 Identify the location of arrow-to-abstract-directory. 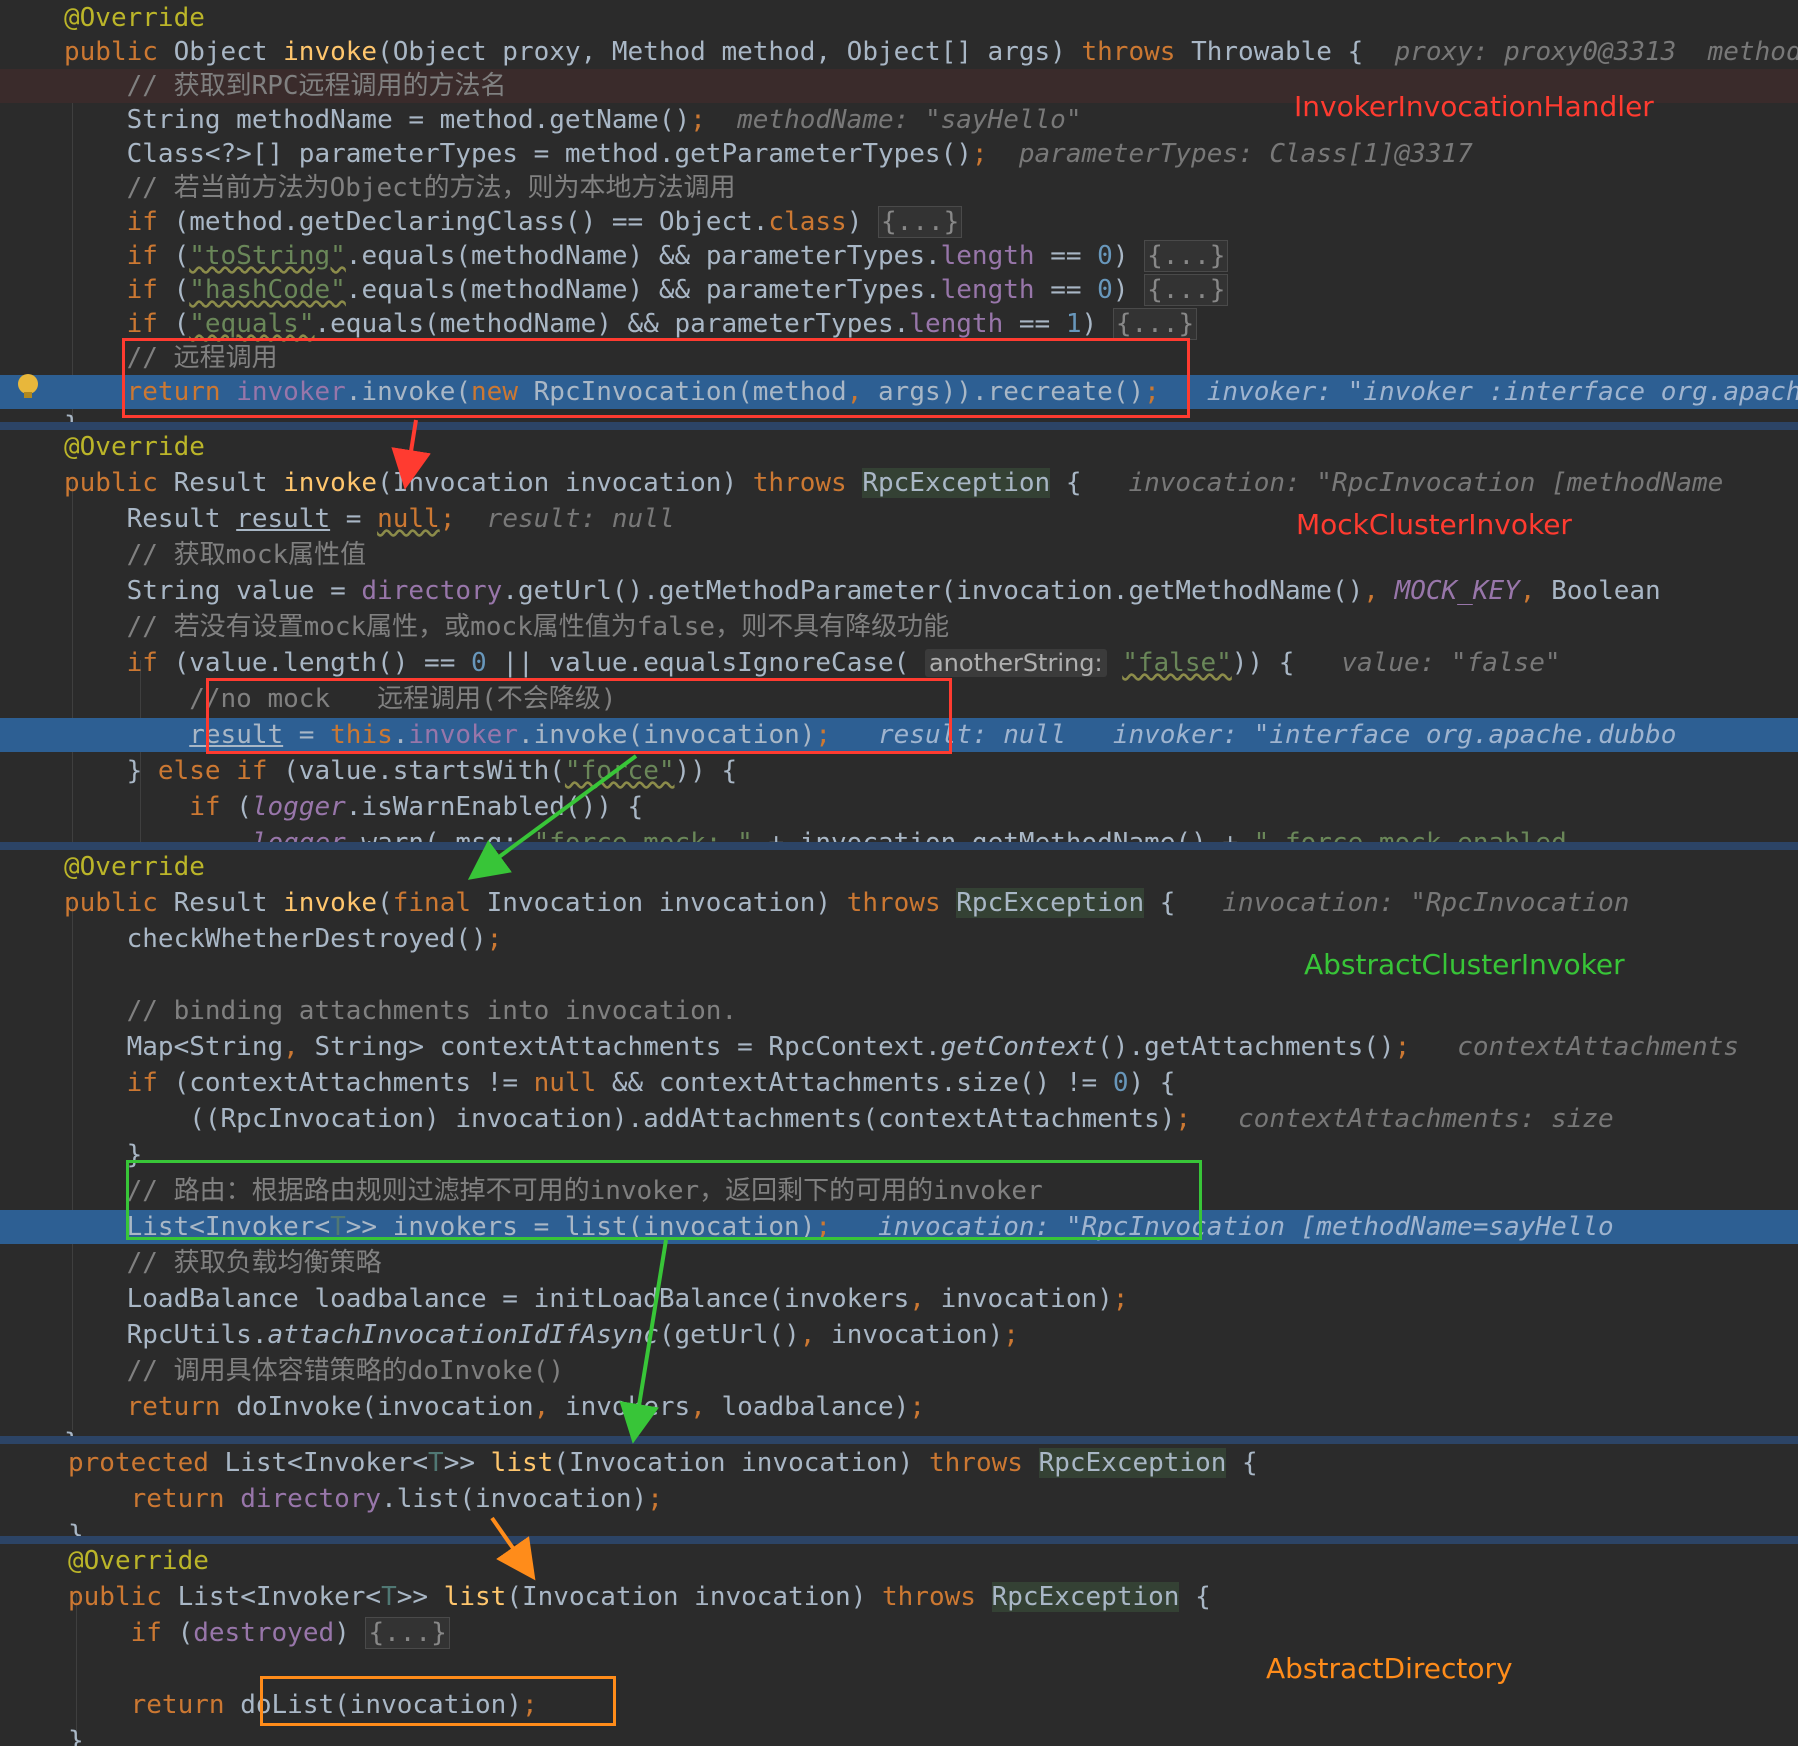
(513, 1548).